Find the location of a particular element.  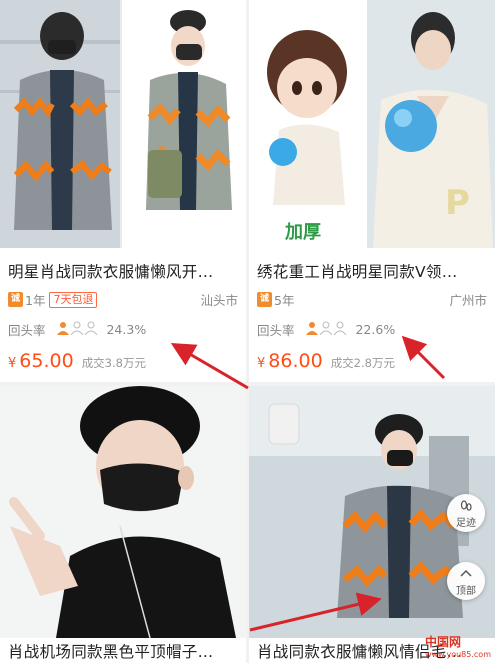

repurchase-label-1: 回头率 is located at coordinates (27, 330).